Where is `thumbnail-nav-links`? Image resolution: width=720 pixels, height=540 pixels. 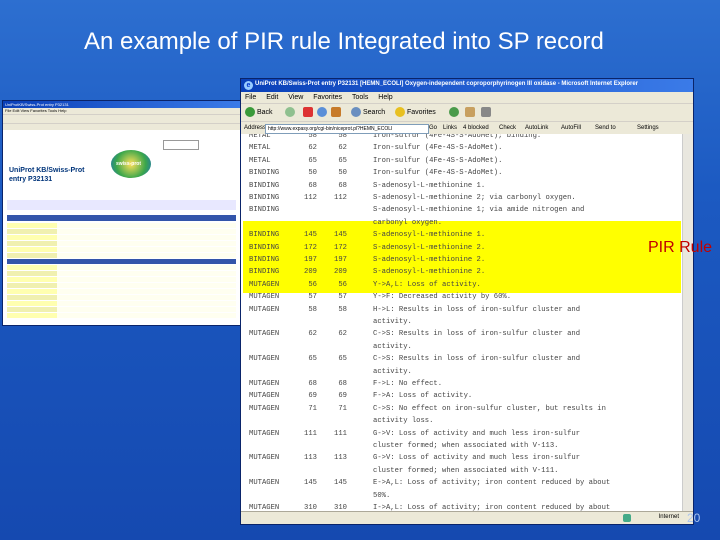 thumbnail-nav-links is located at coordinates (121, 205).